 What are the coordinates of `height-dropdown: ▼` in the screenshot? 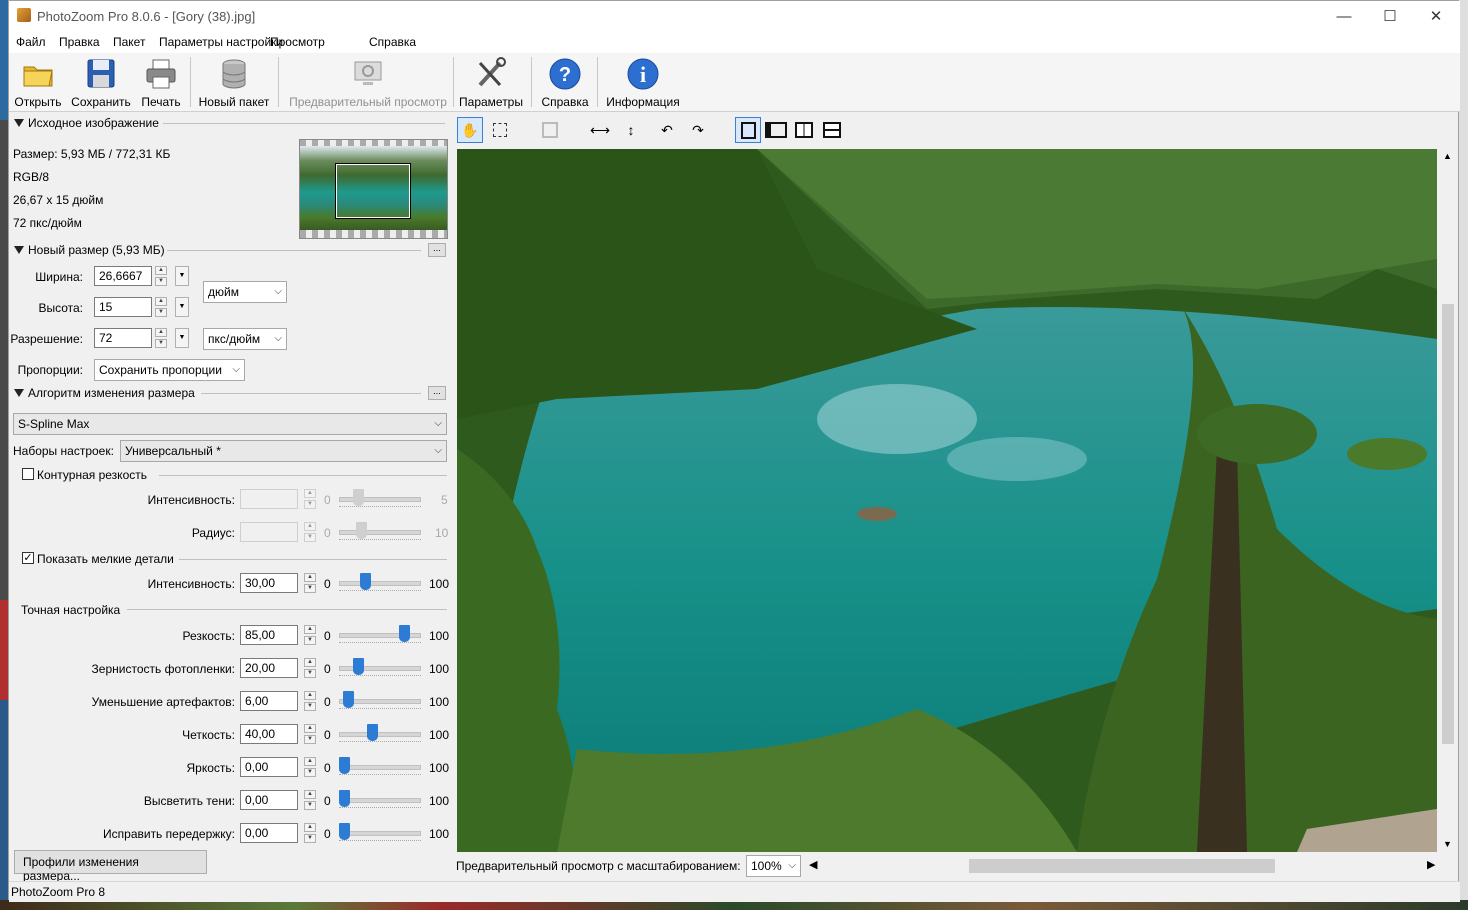 It's located at (182, 307).